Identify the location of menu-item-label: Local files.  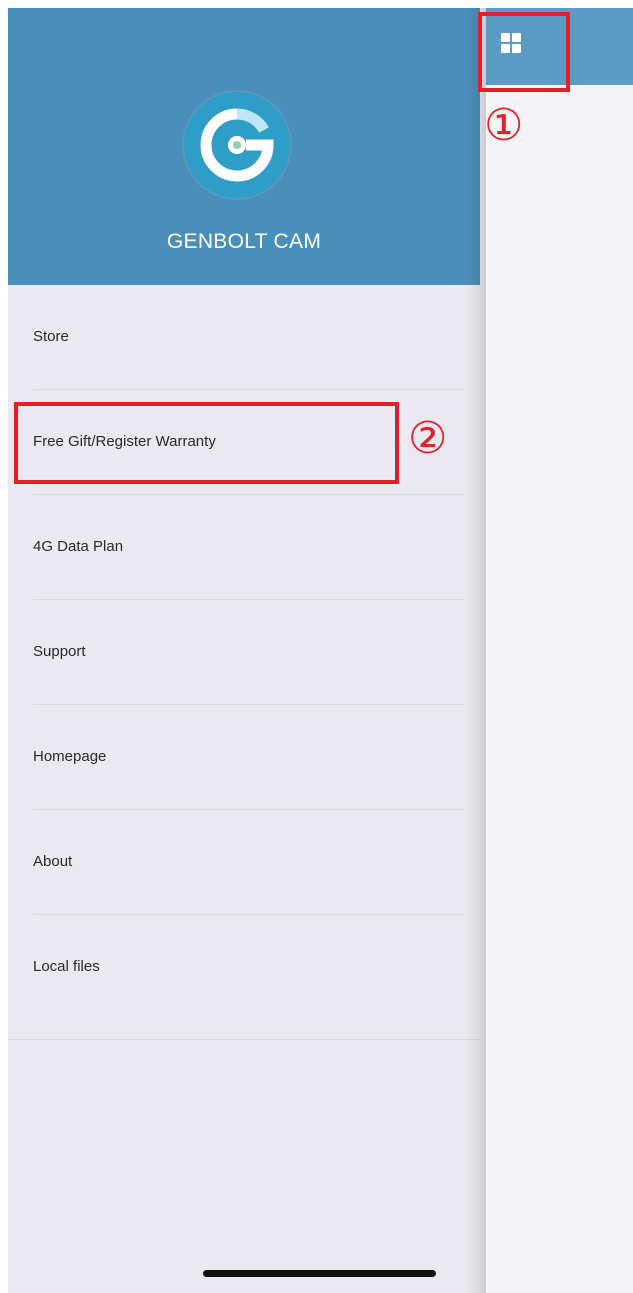
(66, 966).